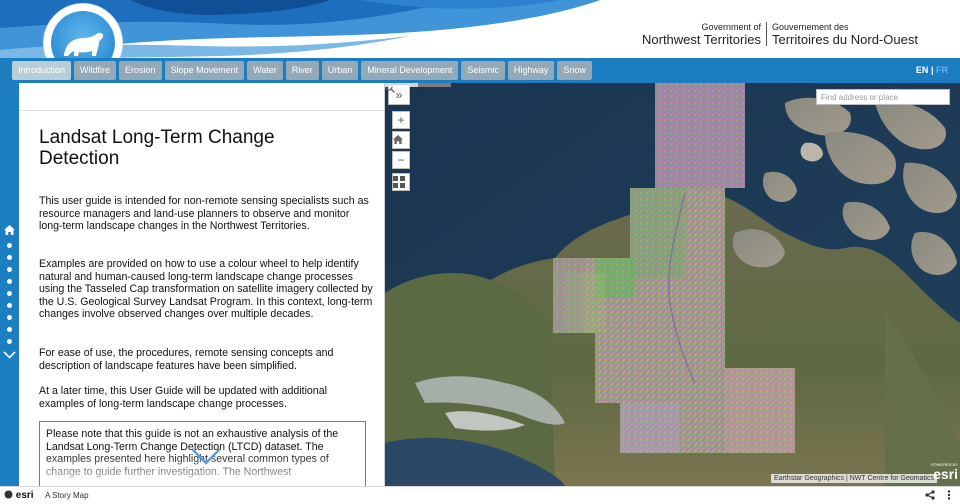  Describe the element at coordinates (24, 495) in the screenshot. I see `footer-brand: esri` at that location.